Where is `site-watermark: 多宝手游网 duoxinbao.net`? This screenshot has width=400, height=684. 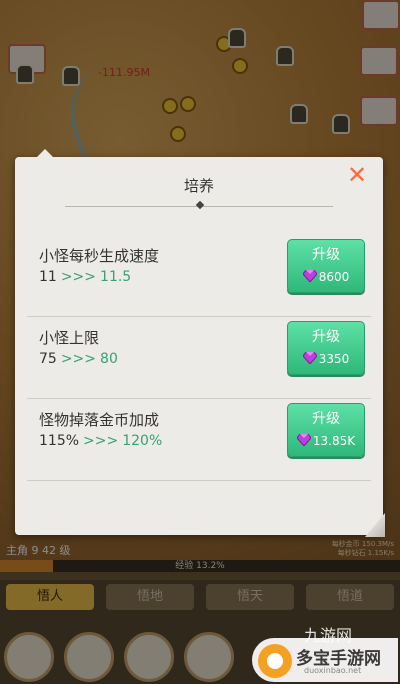
site-watermark: 多宝手游网 duoxinbao.net is located at coordinates (325, 660).